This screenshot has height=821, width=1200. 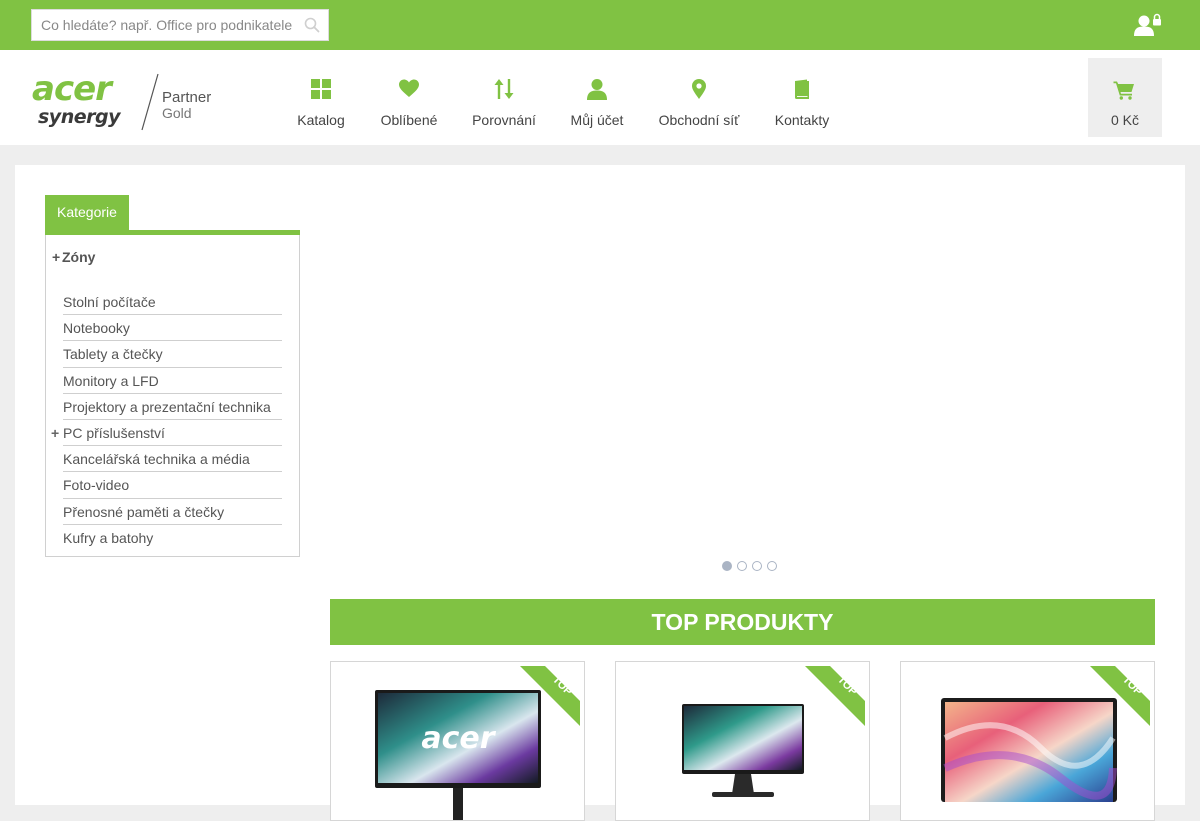 I want to click on nav-oblibene: Oblíbené, so click(x=409, y=97).